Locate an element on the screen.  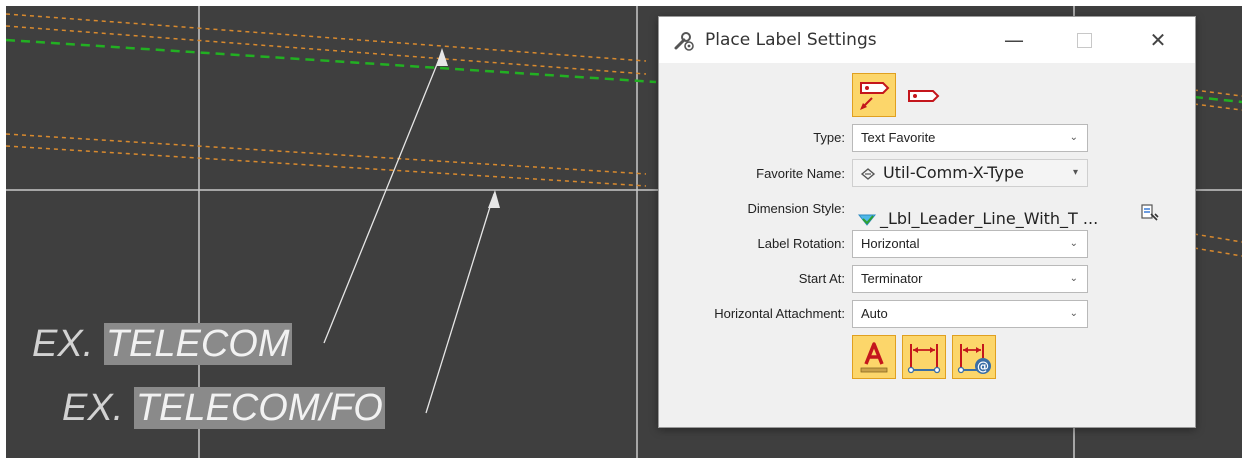
dimension-at-icon: @ is located at coordinates (974, 359).